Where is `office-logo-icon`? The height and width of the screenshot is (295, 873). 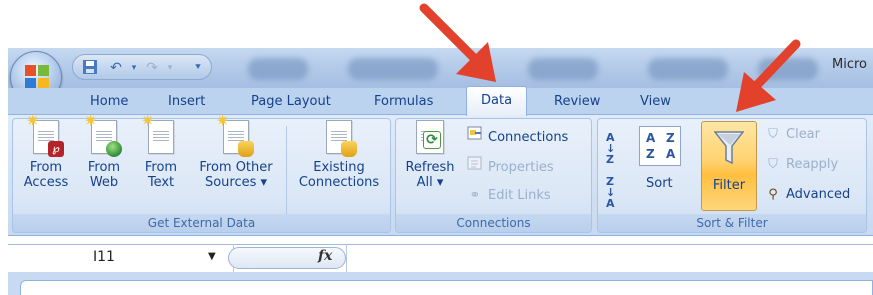 office-logo-icon is located at coordinates (37, 77).